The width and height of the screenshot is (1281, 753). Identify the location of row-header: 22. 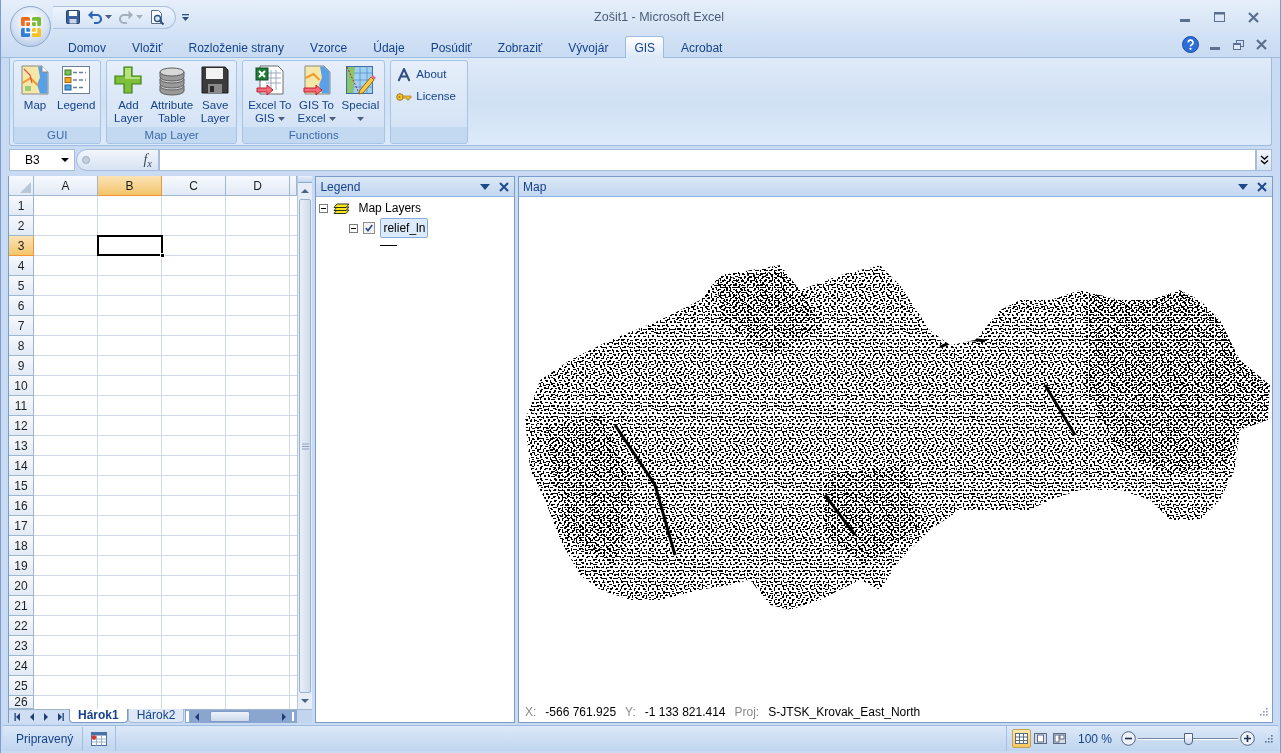
(21, 626).